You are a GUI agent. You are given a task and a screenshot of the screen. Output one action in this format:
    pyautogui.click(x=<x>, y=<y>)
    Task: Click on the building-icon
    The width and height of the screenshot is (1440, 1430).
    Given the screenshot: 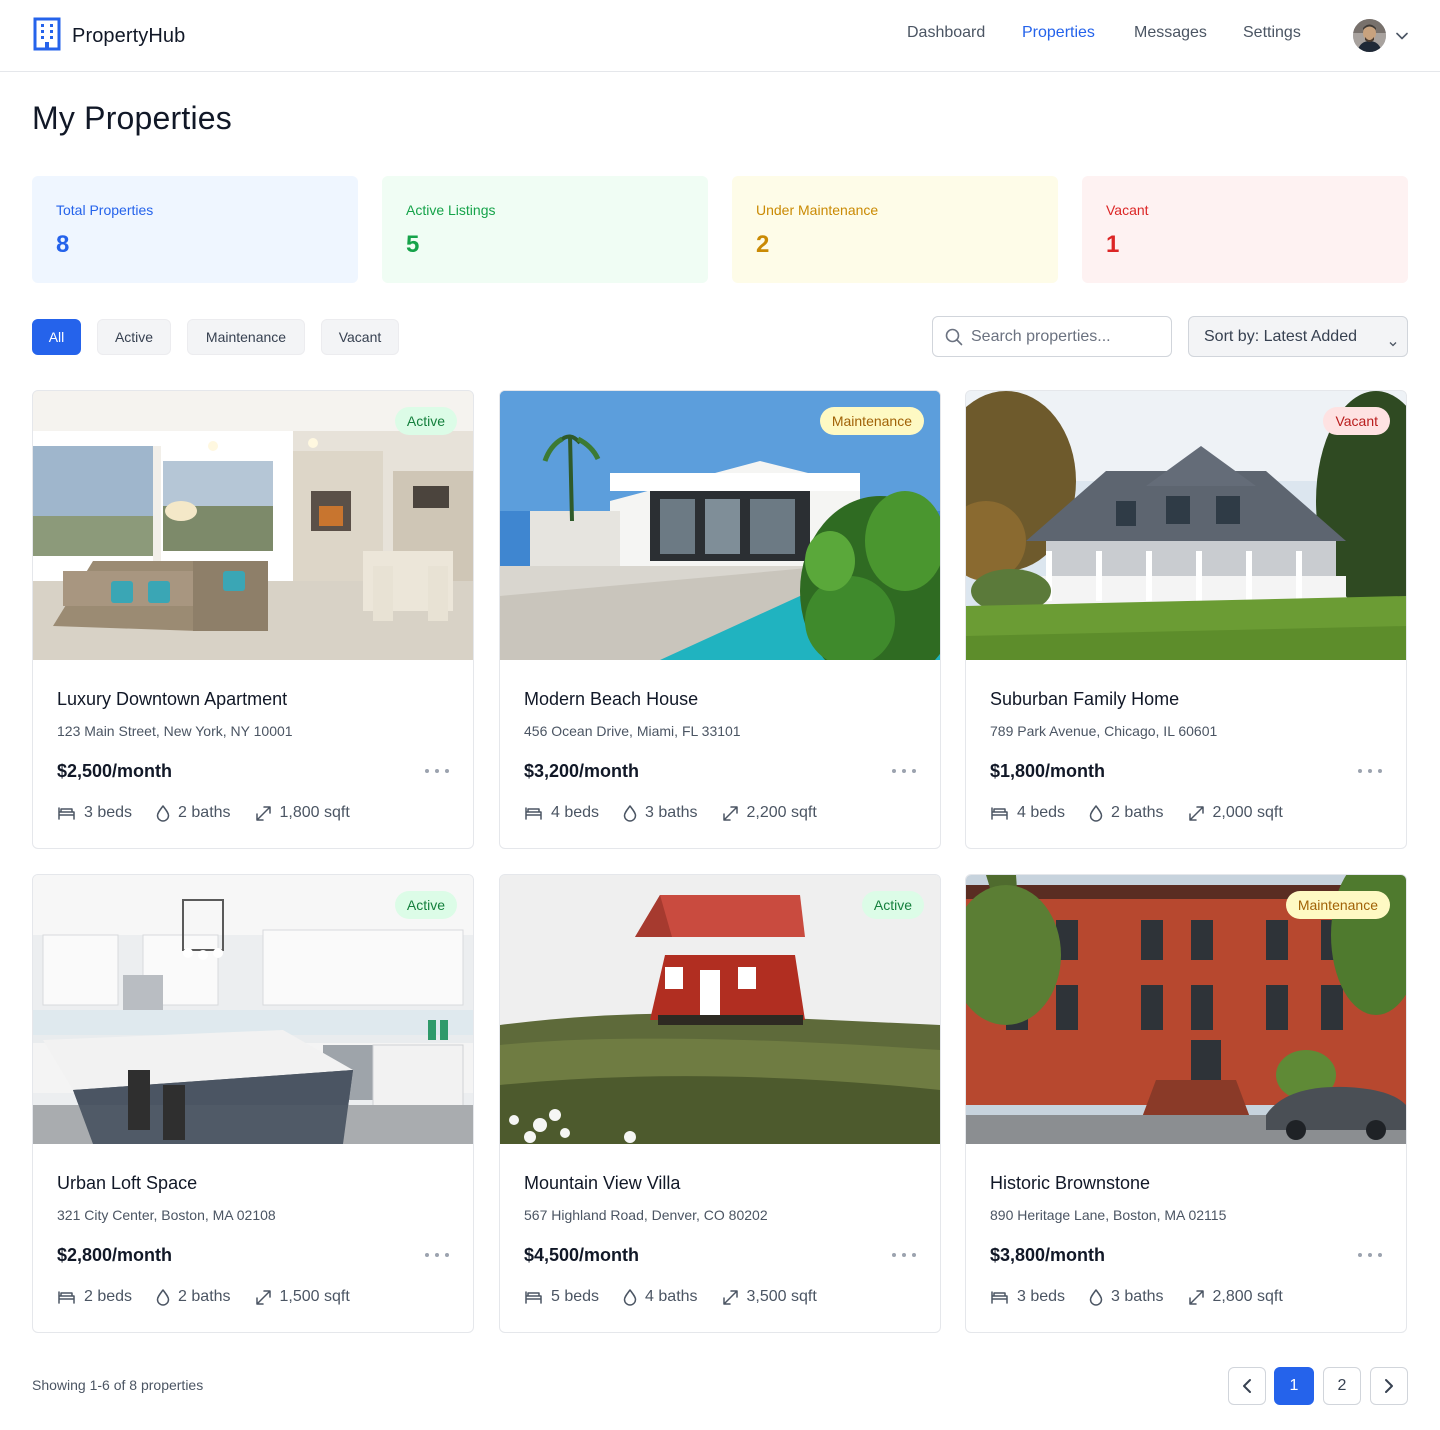 What is the action you would take?
    pyautogui.click(x=47, y=36)
    